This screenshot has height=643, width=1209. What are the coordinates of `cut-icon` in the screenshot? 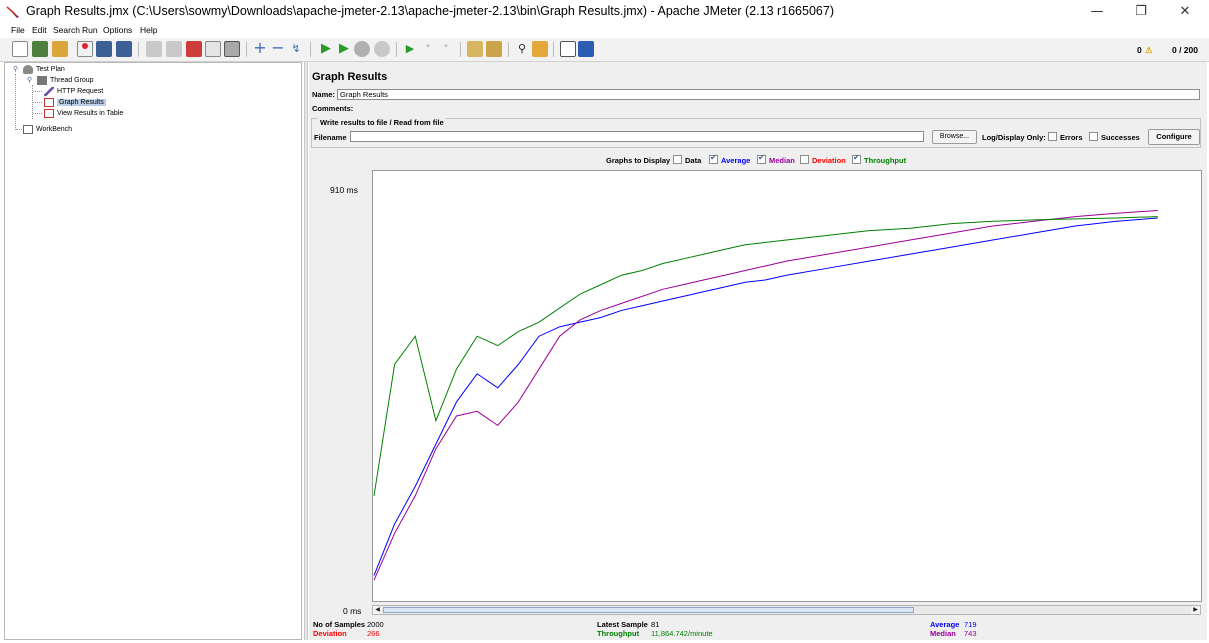 It's located at (194, 49).